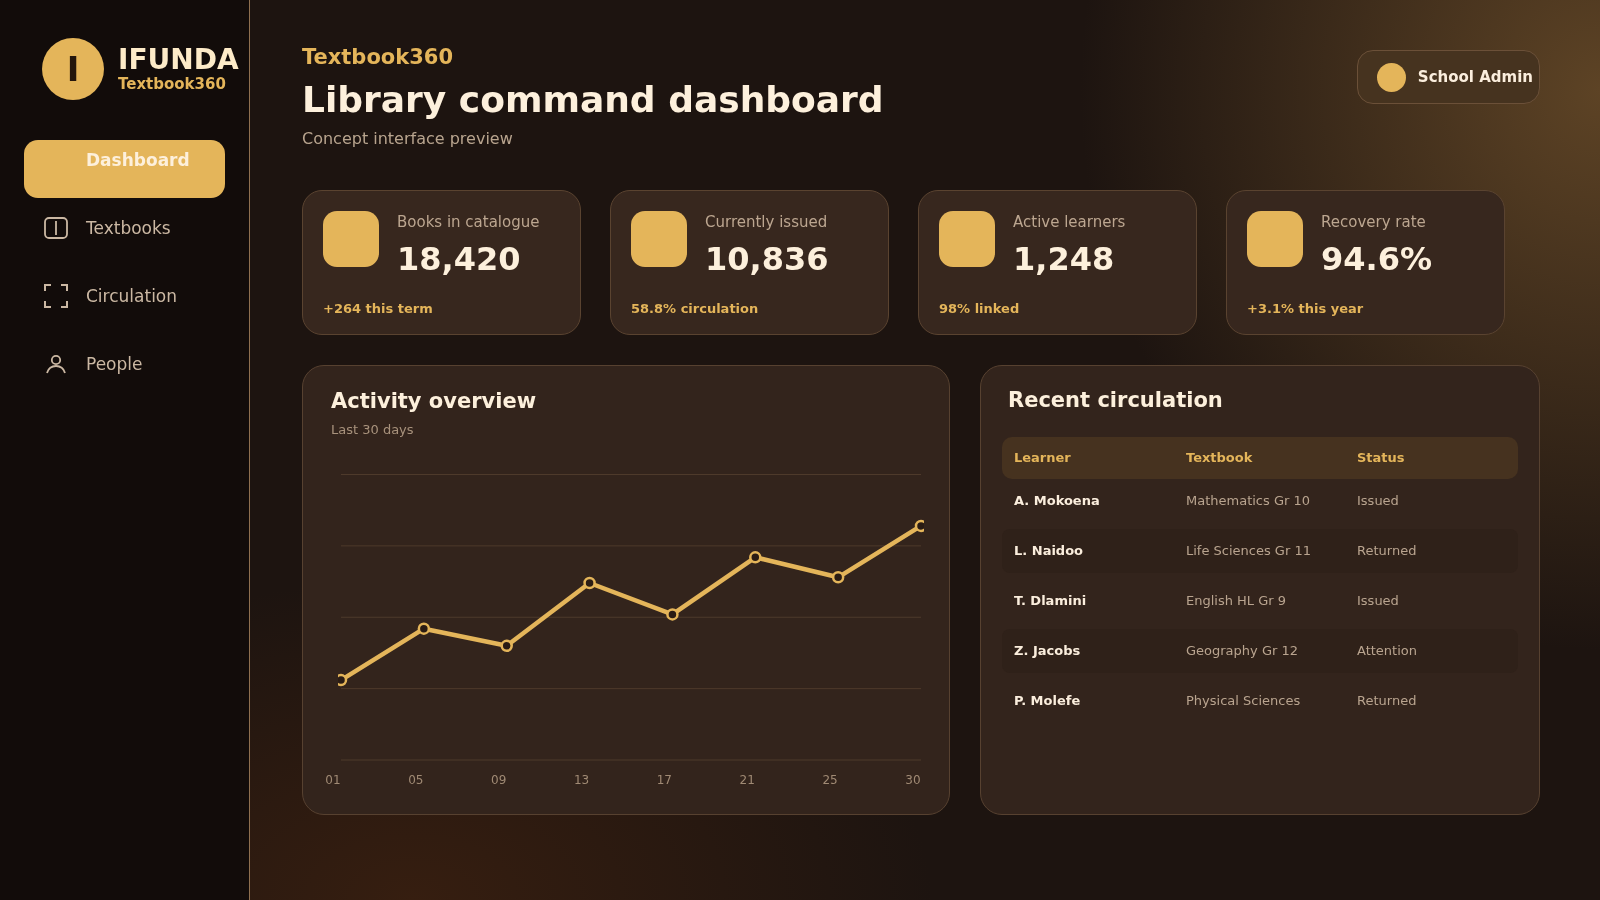 This screenshot has width=1600, height=900. What do you see at coordinates (695, 309) in the screenshot?
I see `stat-note: 58.8% circulation` at bounding box center [695, 309].